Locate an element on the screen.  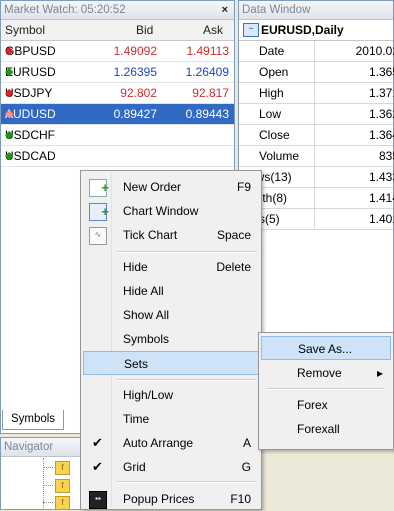
data-row: Low 1.362 is located at coordinates (316, 114).